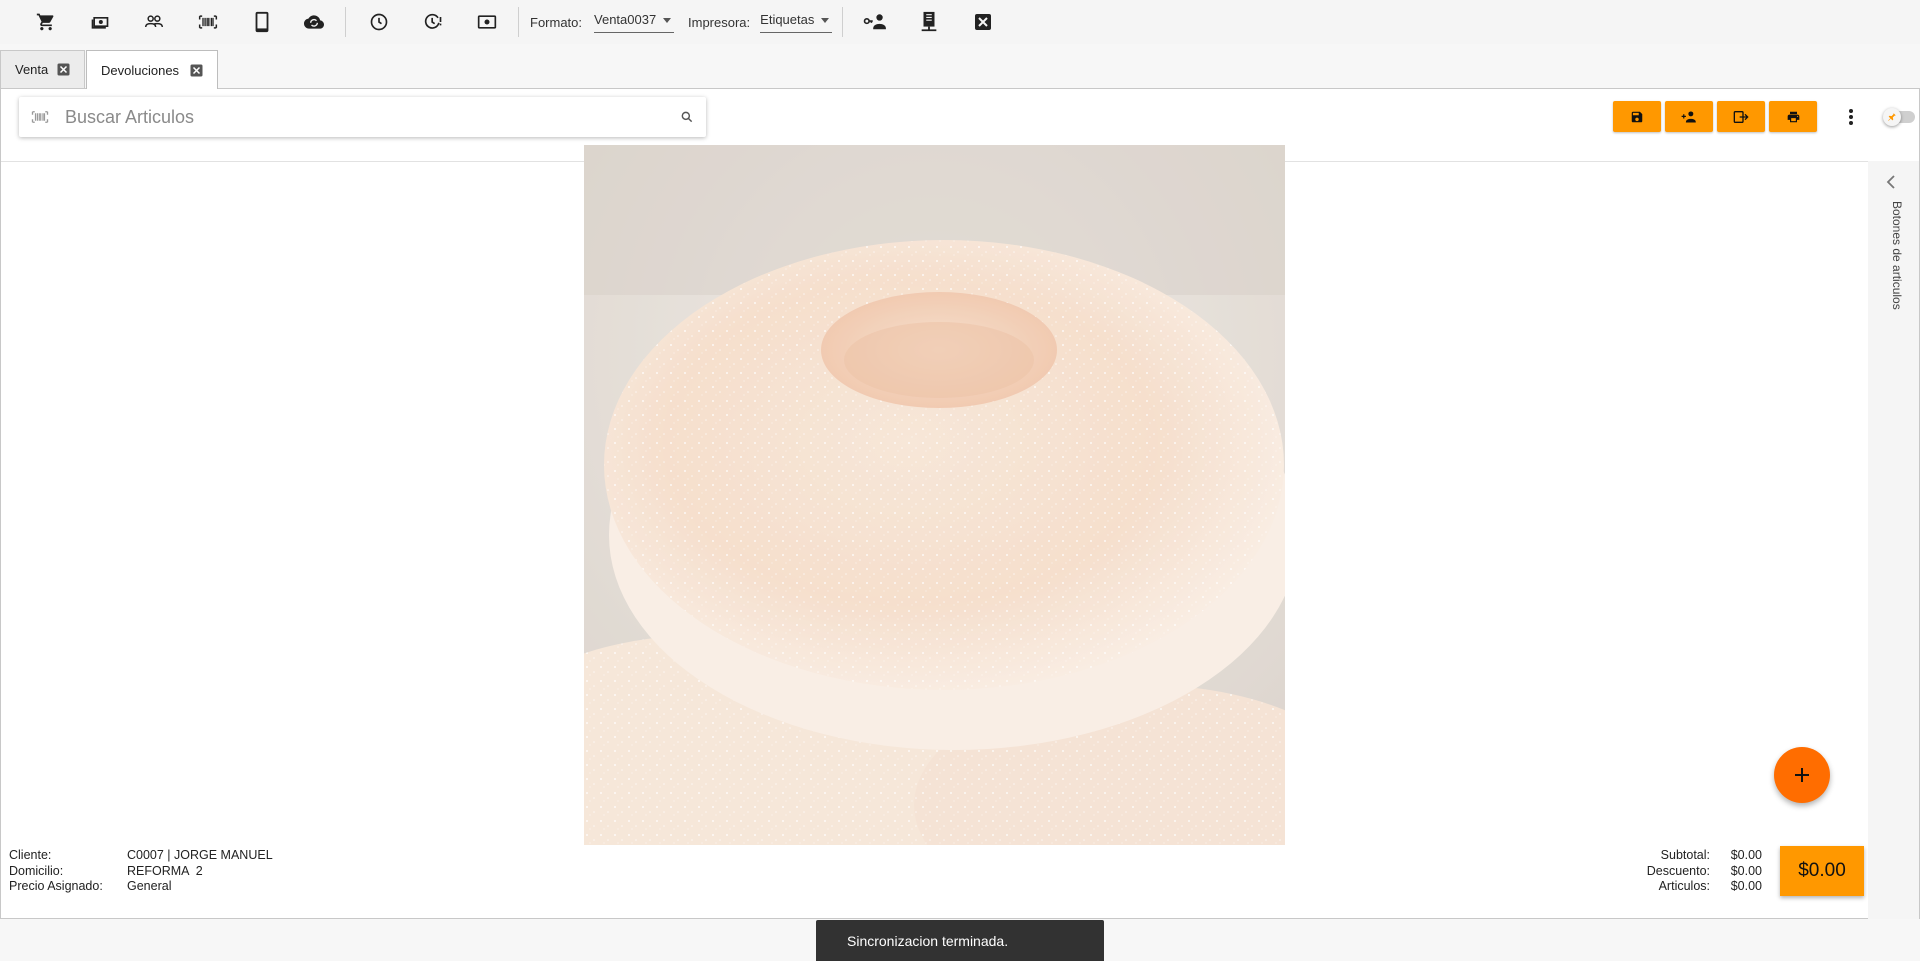 Image resolution: width=1920 pixels, height=961 pixels. I want to click on formato-label: Formato:, so click(556, 22).